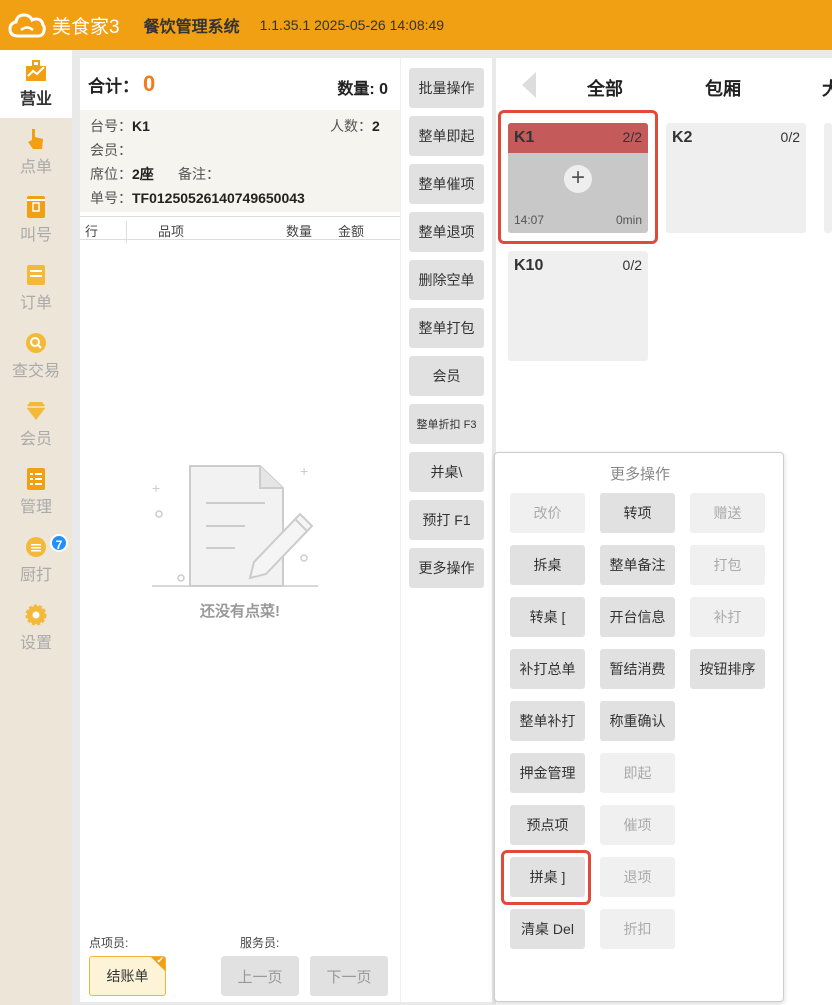 This screenshot has height=1005, width=832. What do you see at coordinates (446, 520) in the screenshot?
I see `pre-print-button: 预打 F1` at bounding box center [446, 520].